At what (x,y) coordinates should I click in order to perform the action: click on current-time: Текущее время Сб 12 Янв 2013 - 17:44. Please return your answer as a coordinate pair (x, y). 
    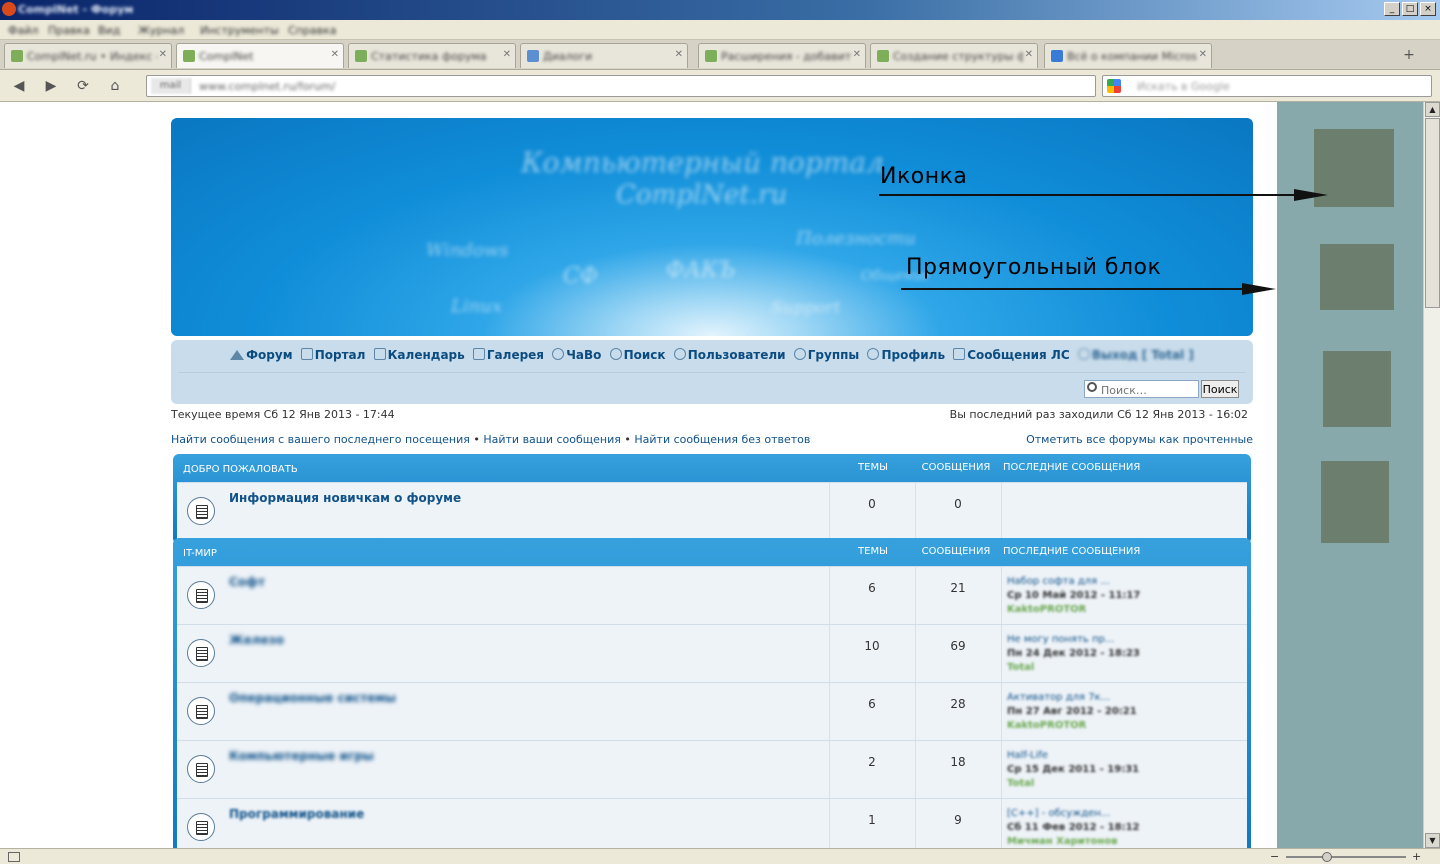
    Looking at the image, I should click on (283, 414).